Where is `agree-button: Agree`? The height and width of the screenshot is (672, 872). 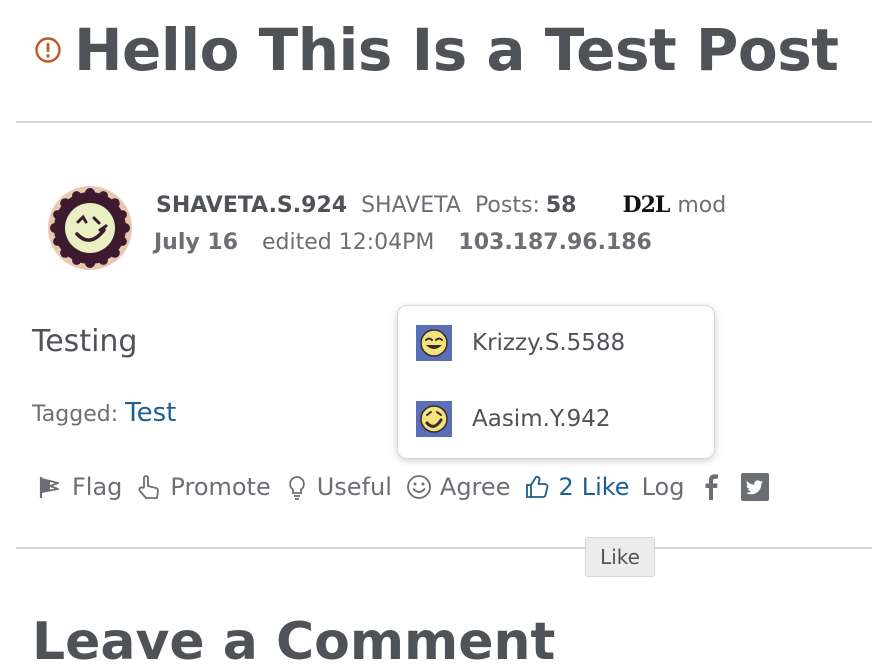
agree-button: Agree is located at coordinates (458, 487).